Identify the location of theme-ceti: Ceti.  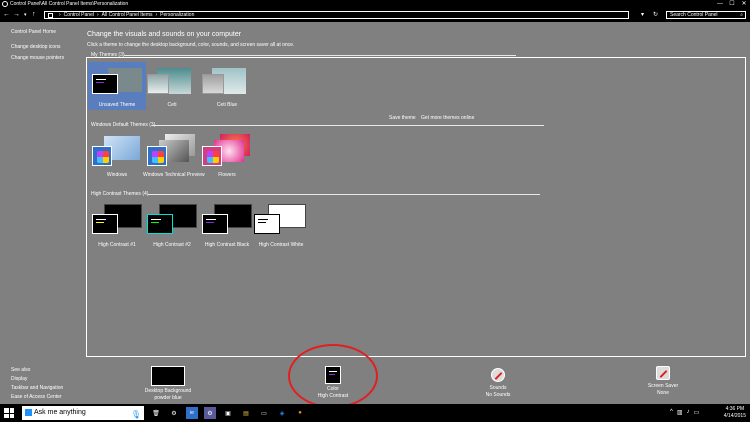
(172, 85).